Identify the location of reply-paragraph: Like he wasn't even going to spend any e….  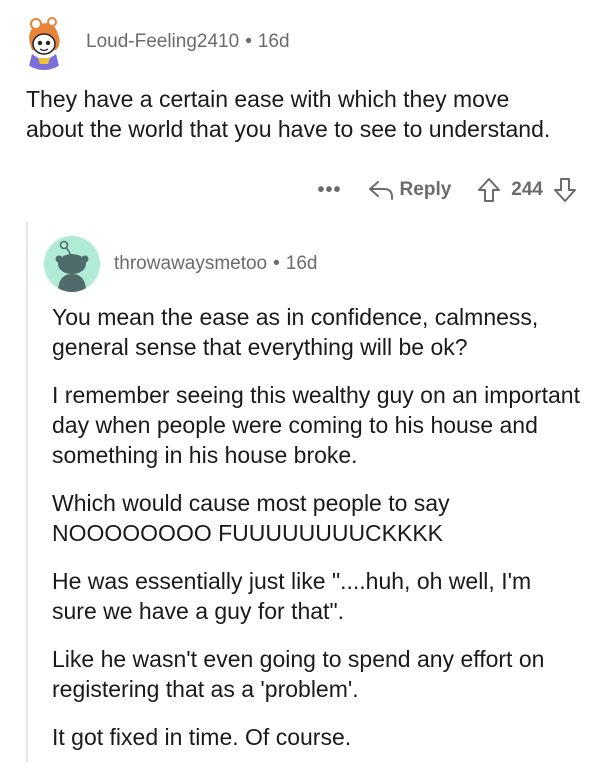
(298, 674).